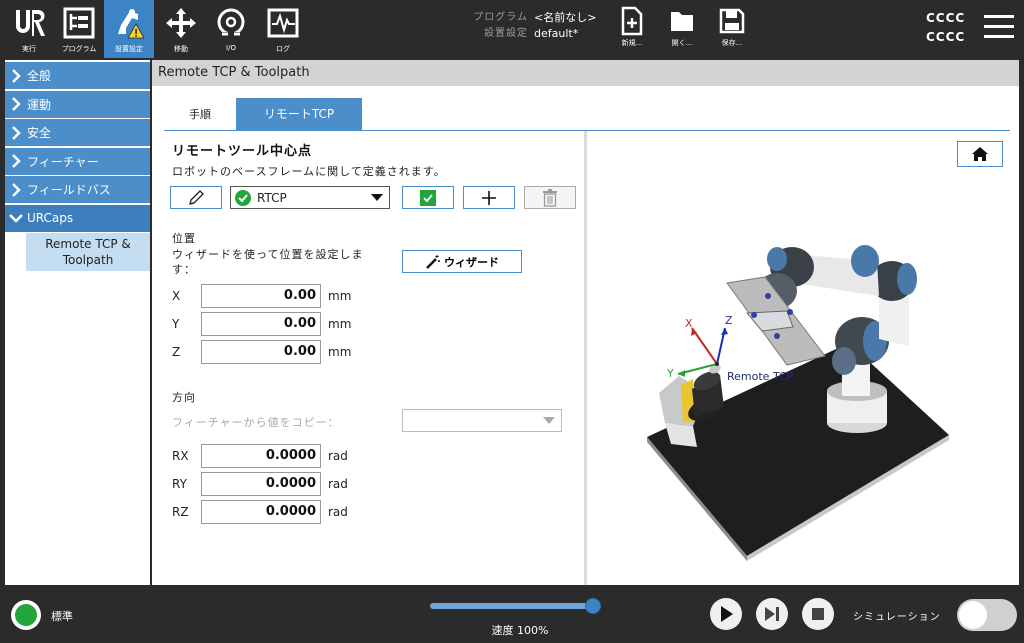  What do you see at coordinates (261, 484) in the screenshot?
I see `orientation-ry-input: 0.0000` at bounding box center [261, 484].